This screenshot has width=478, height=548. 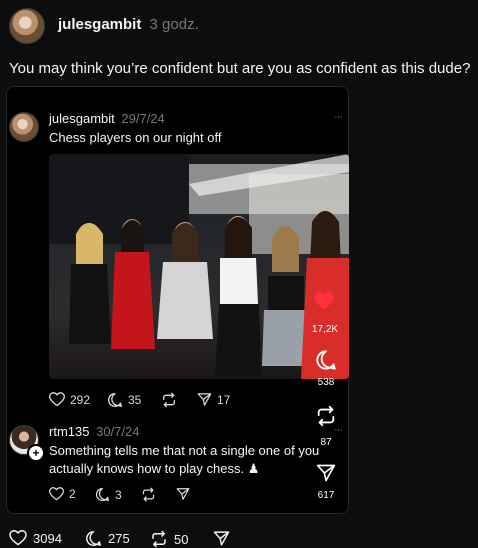 What do you see at coordinates (135, 400) in the screenshot?
I see `quoted-replies-count: 35` at bounding box center [135, 400].